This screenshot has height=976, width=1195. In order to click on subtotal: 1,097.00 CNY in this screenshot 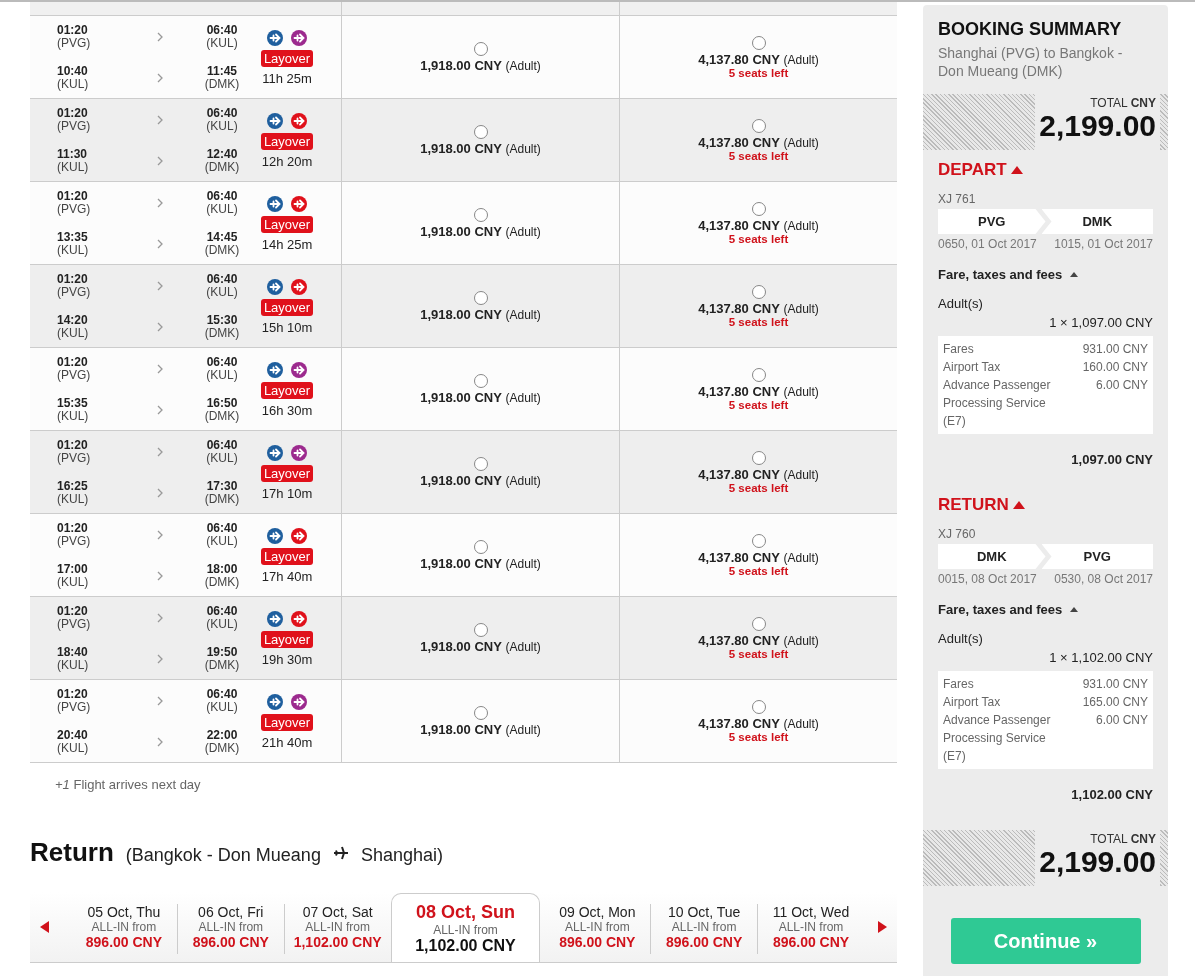, I will do `click(1111, 459)`.